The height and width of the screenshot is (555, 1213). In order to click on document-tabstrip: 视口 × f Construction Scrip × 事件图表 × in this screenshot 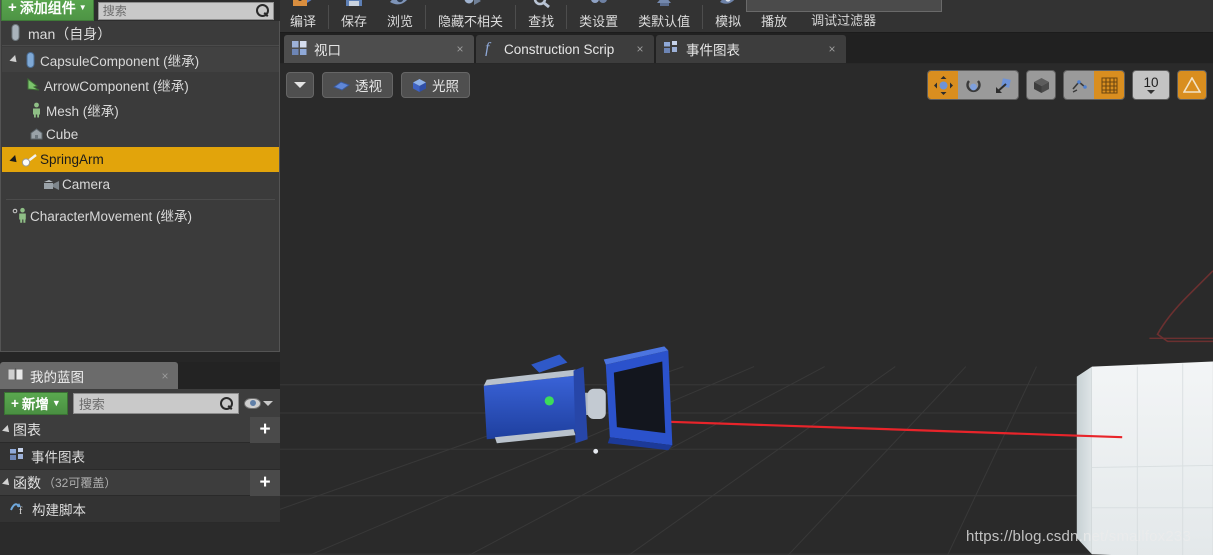, I will do `click(746, 48)`.